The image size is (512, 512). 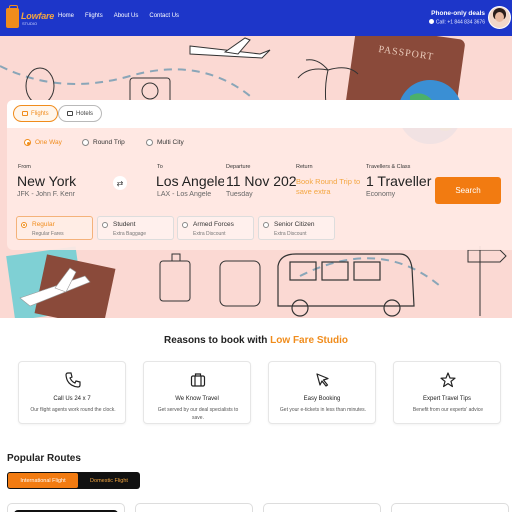 What do you see at coordinates (12, 16) in the screenshot?
I see `suitcase-icon` at bounding box center [12, 16].